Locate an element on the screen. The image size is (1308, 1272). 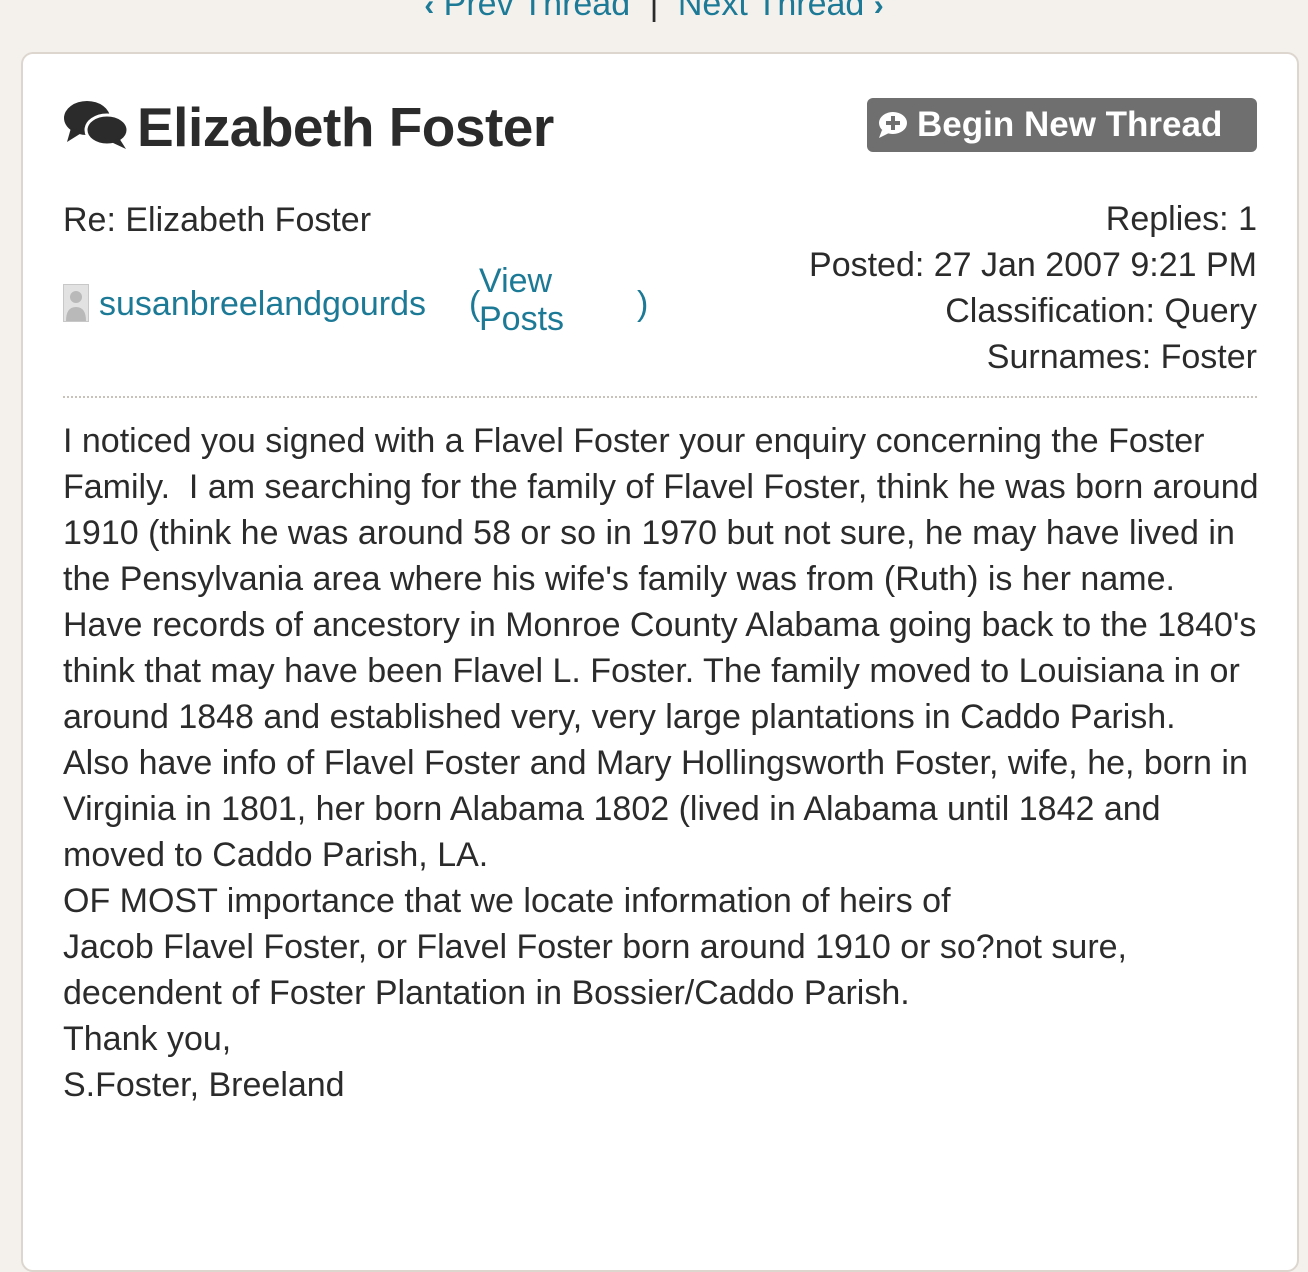
author-link: susanbreelandgourds is located at coordinates (262, 304).